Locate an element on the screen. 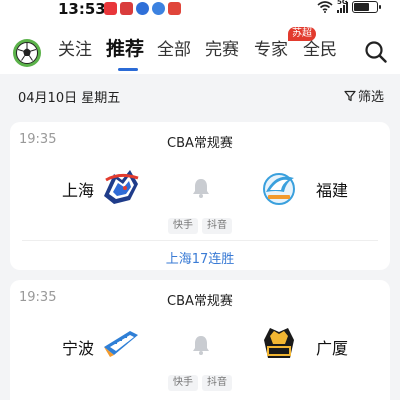 Image resolution: width=400 pixels, height=400 pixels. date-label: 04月10日 星期五 is located at coordinates (69, 98).